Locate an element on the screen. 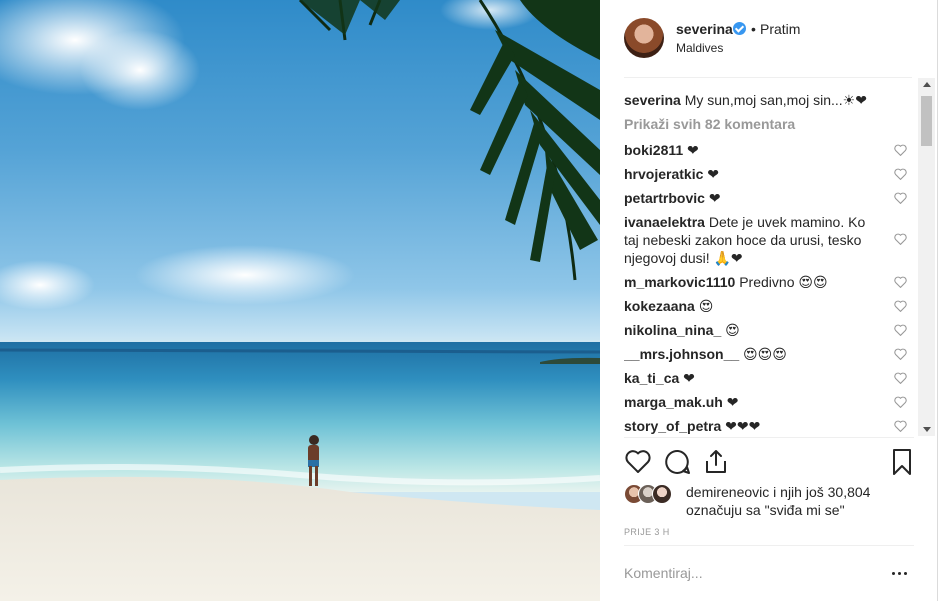 The height and width of the screenshot is (601, 938). comment-text: 😍😍😍 is located at coordinates (765, 354).